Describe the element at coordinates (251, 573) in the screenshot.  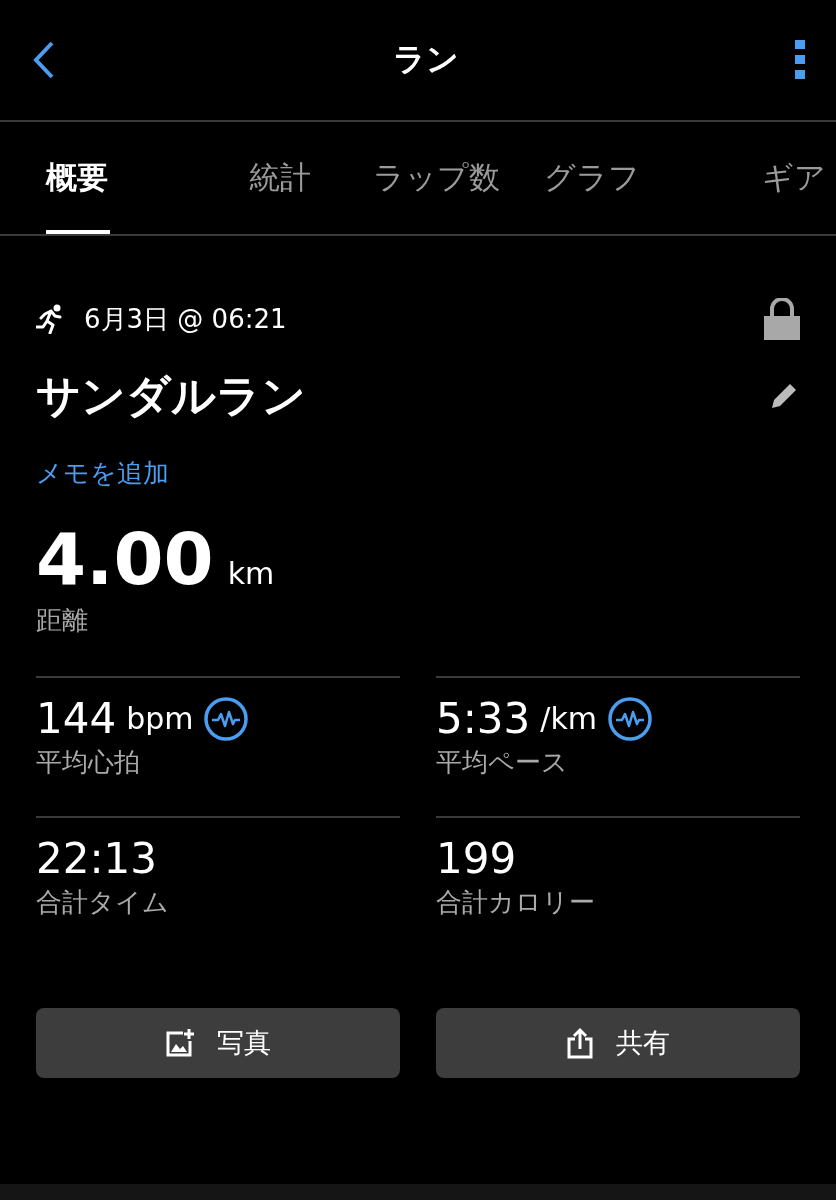
I see `distance-unit: km` at that location.